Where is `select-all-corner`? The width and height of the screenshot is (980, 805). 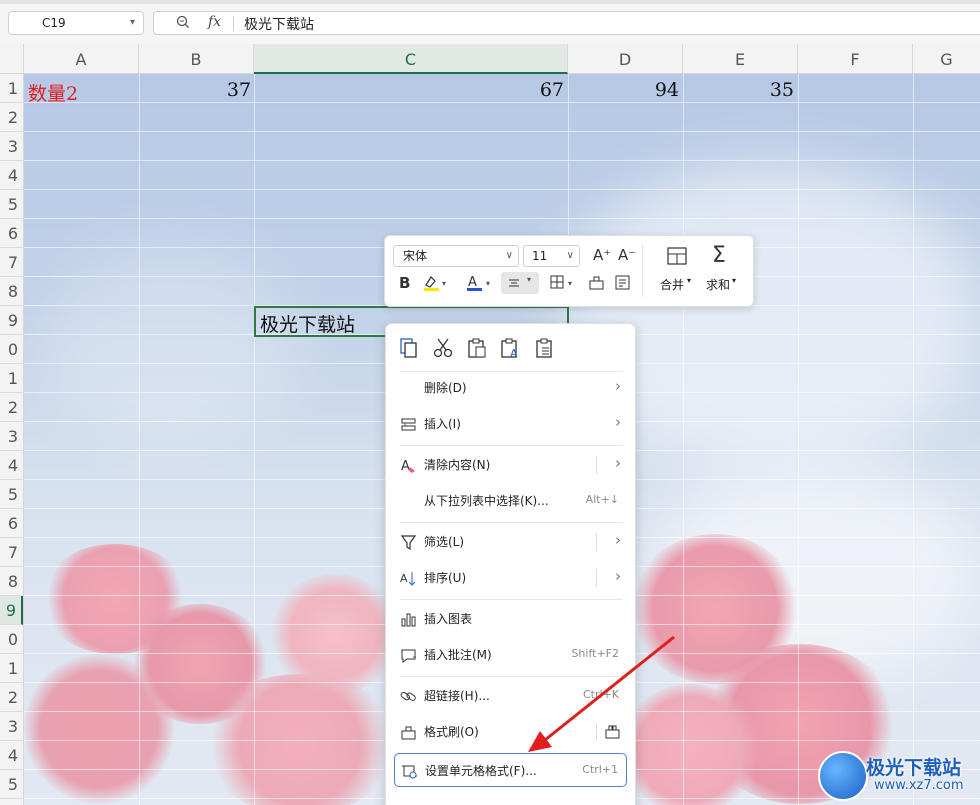
select-all-corner is located at coordinates (12, 59).